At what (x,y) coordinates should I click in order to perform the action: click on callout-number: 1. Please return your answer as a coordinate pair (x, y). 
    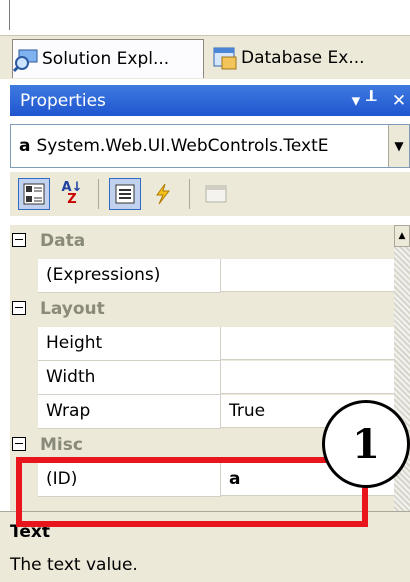
    Looking at the image, I should click on (366, 444).